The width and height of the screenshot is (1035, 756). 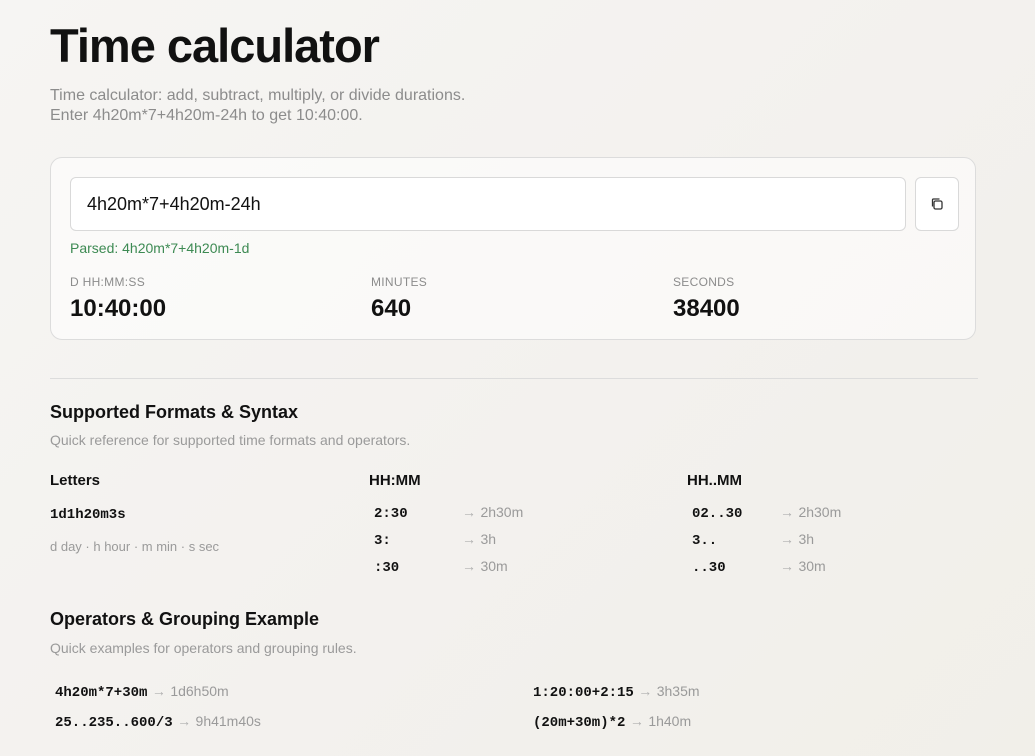 What do you see at coordinates (399, 282) in the screenshot?
I see `result-label: MINUTES` at bounding box center [399, 282].